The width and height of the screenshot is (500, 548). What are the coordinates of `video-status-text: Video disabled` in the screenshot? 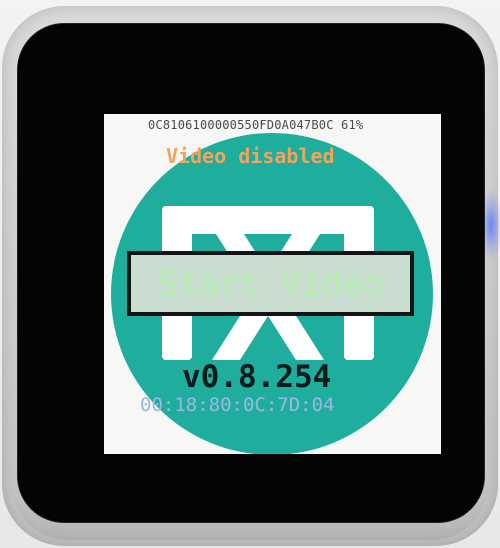 It's located at (250, 156).